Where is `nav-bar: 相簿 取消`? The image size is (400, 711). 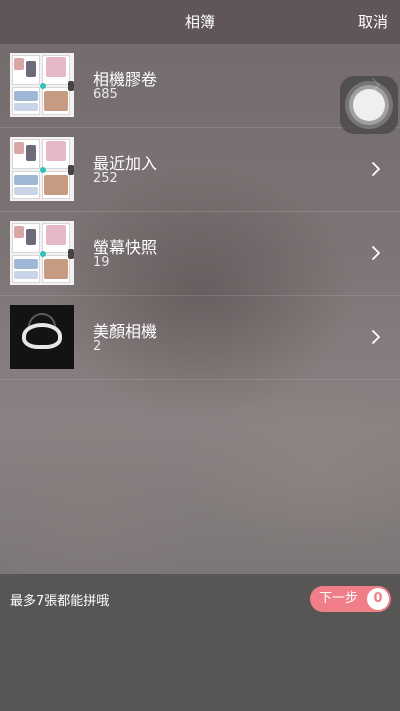
nav-bar: 相簿 取消 is located at coordinates (200, 22).